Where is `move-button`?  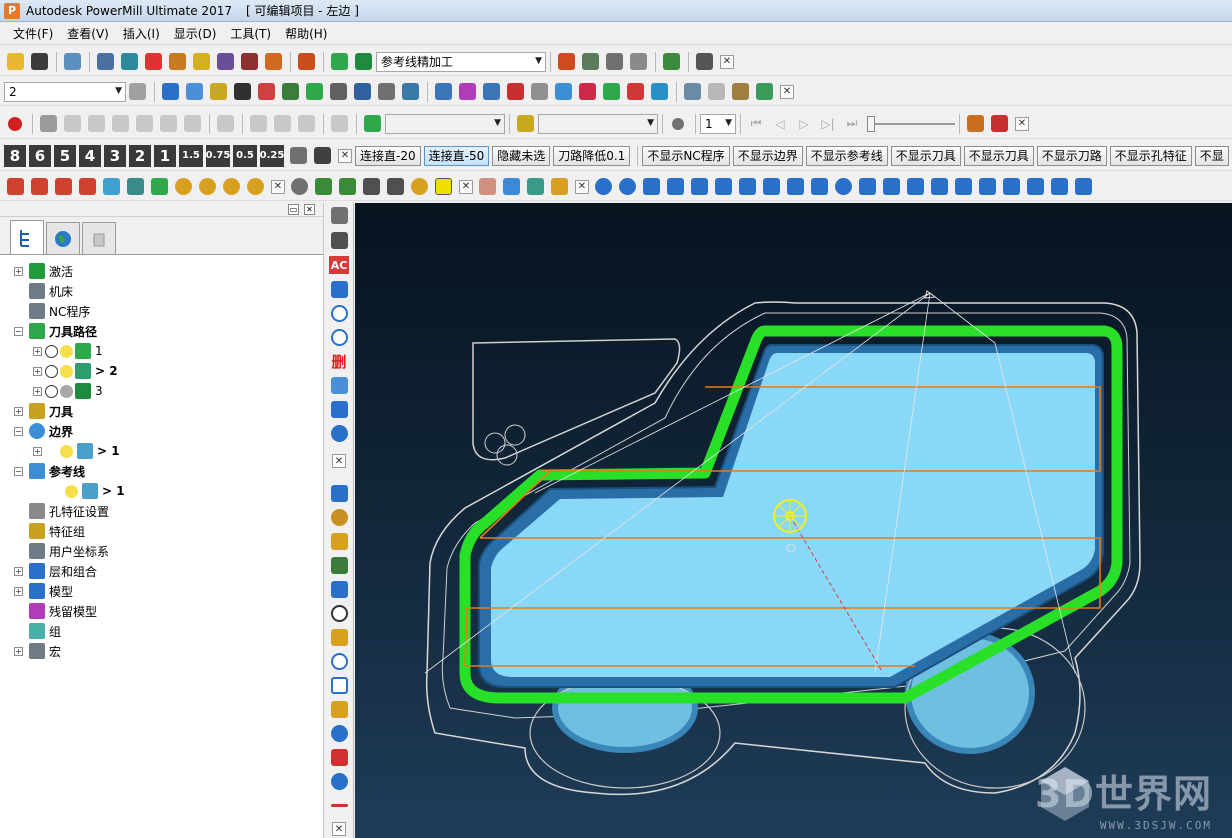 move-button is located at coordinates (819, 187).